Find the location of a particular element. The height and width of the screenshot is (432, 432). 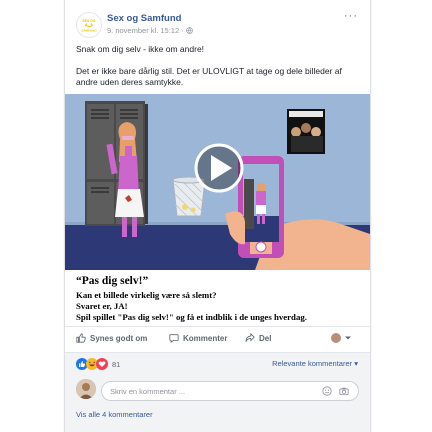

comment-input is located at coordinates (205, 391).